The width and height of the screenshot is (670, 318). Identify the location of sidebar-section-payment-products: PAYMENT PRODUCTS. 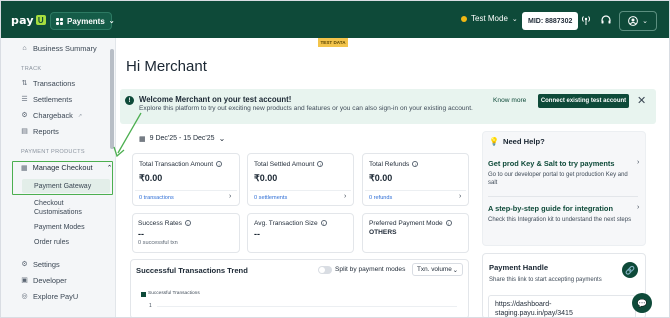
(53, 152).